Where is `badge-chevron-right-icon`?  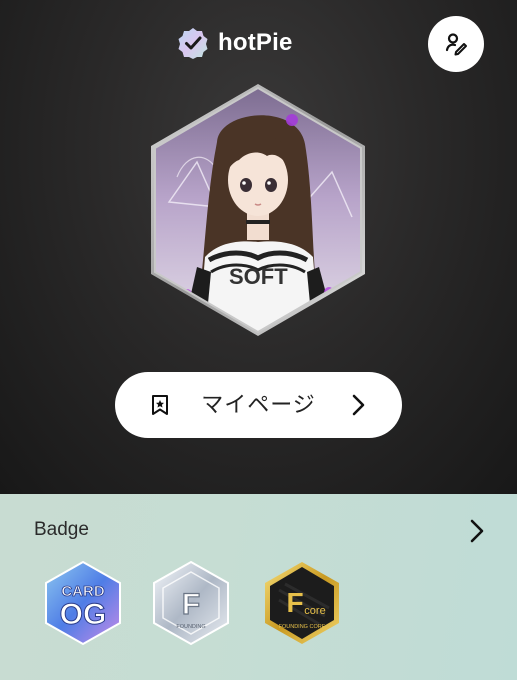 badge-chevron-right-icon is located at coordinates (477, 531).